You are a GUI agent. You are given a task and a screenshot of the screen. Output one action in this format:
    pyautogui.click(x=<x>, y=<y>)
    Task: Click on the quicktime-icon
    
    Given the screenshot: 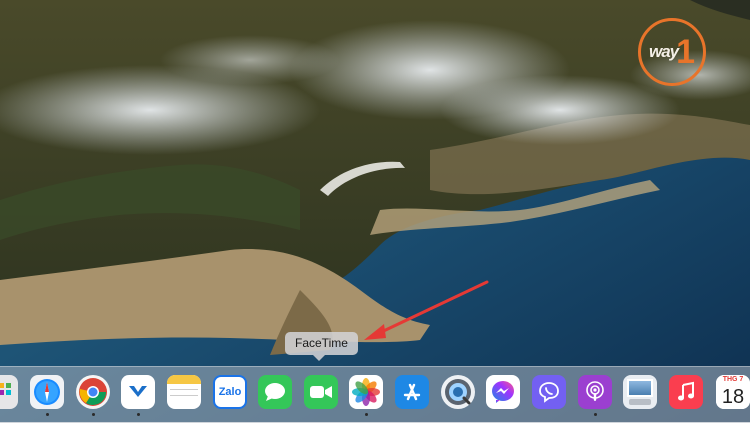 What is the action you would take?
    pyautogui.click(x=458, y=392)
    